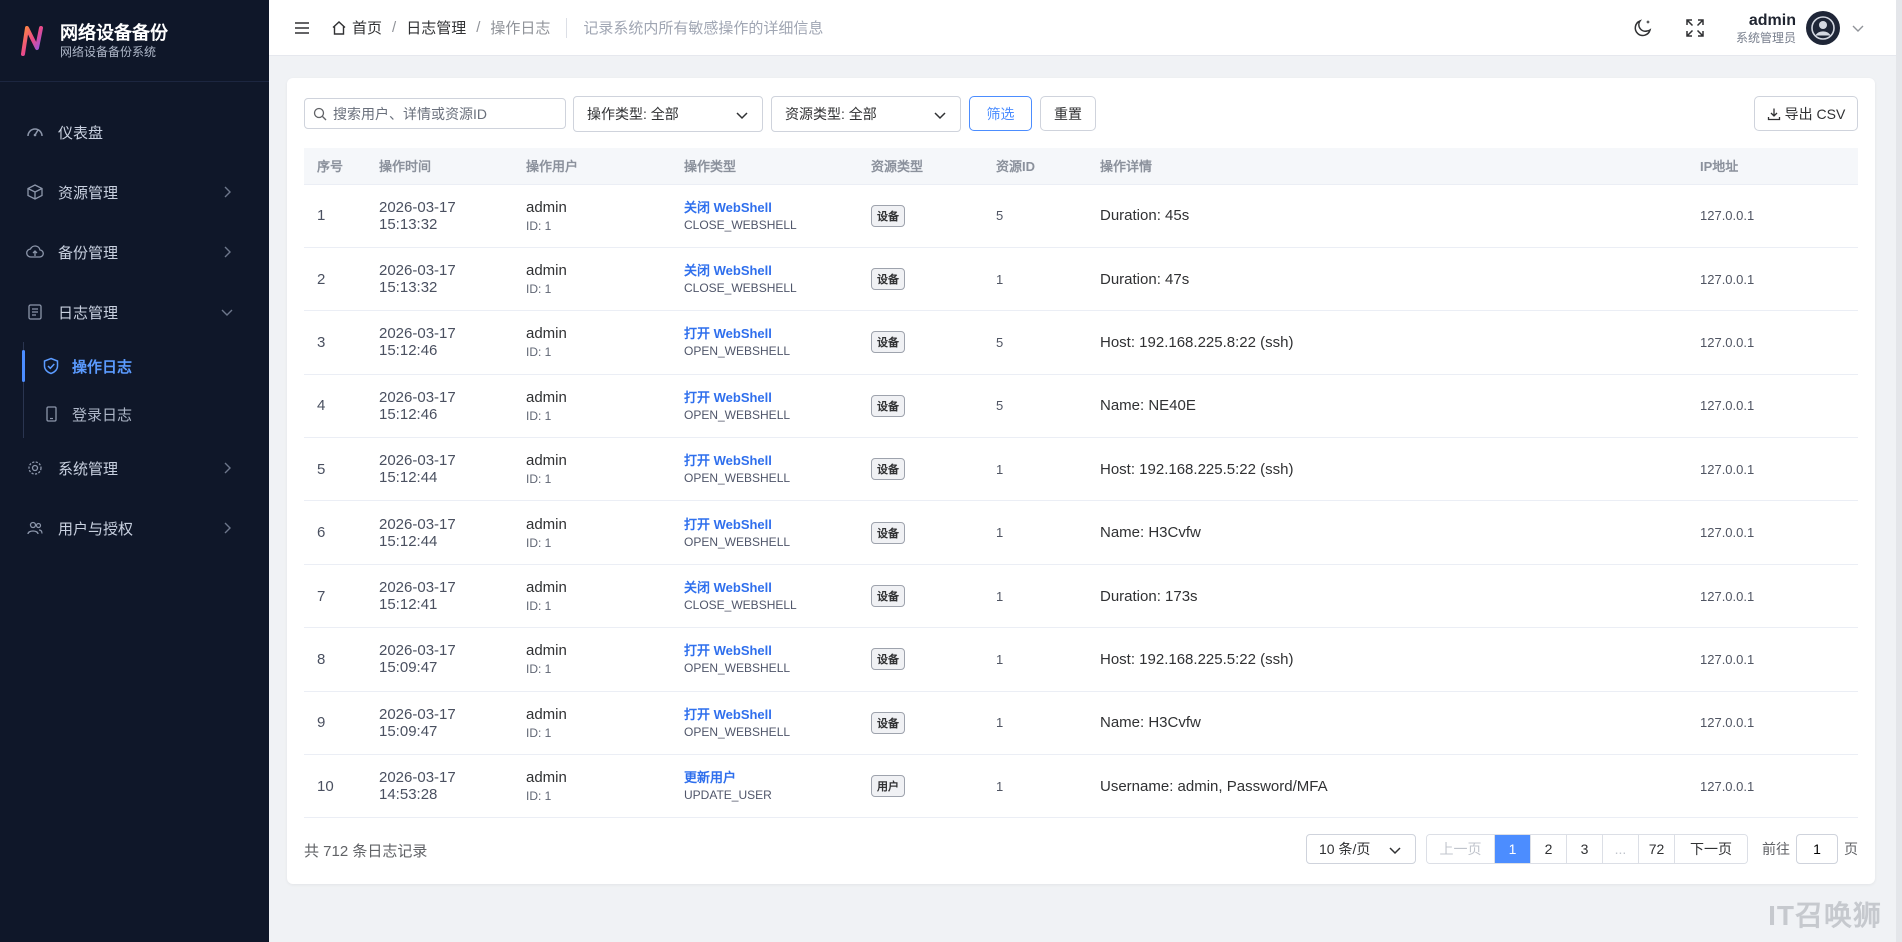 This screenshot has width=1902, height=942. Describe the element at coordinates (728, 207) in the screenshot. I see `operation-label: 关闭 WebShell` at that location.